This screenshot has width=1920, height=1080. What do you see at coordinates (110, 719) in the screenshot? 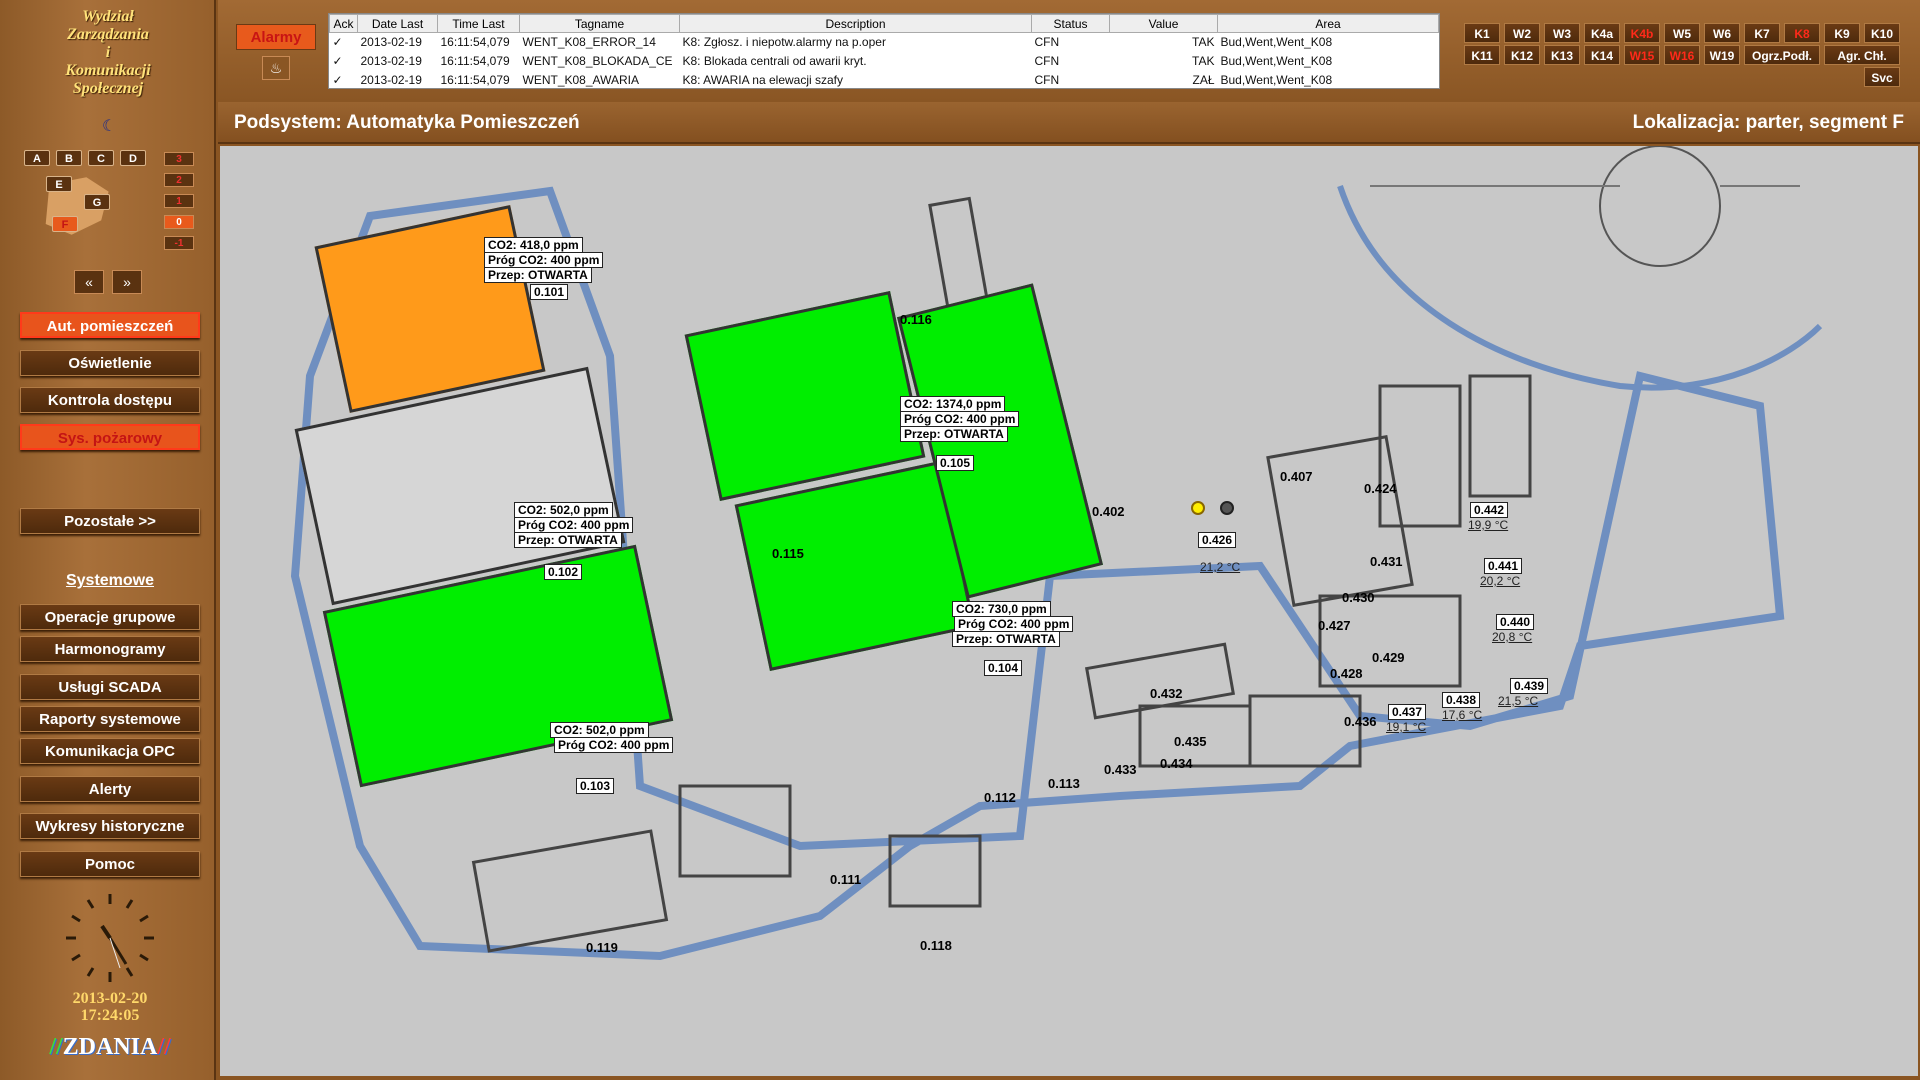
I see `nav-raporty-systemowe: Raporty systemowe` at bounding box center [110, 719].